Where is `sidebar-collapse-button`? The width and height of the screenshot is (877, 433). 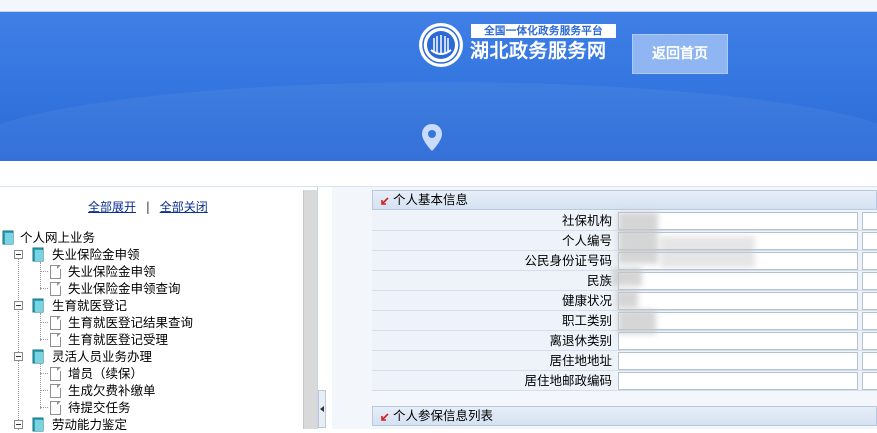
sidebar-collapse-button is located at coordinates (322, 409).